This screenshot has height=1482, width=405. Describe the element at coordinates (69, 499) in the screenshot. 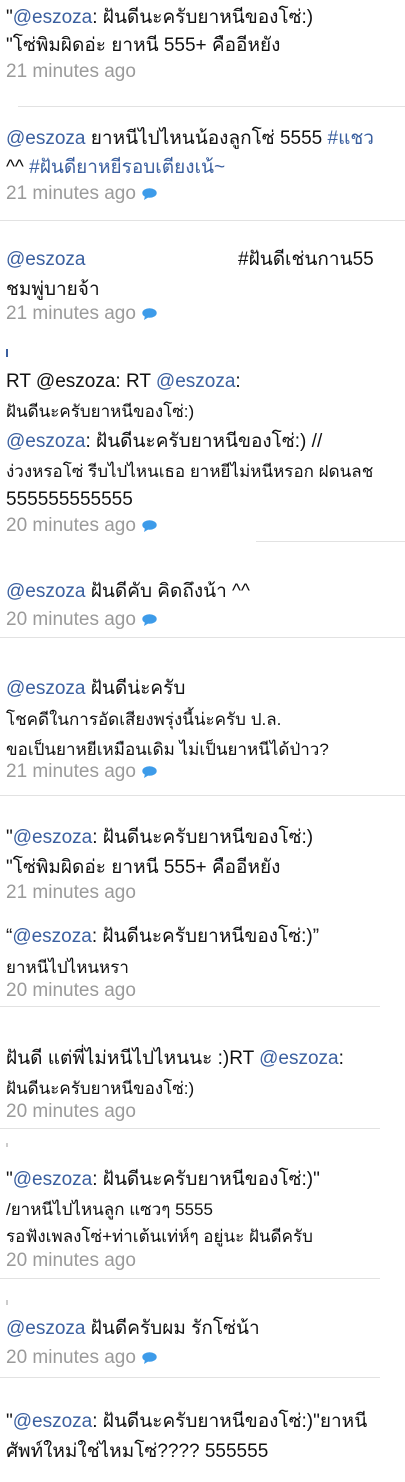

I see `tweet-text: 555555555555` at that location.